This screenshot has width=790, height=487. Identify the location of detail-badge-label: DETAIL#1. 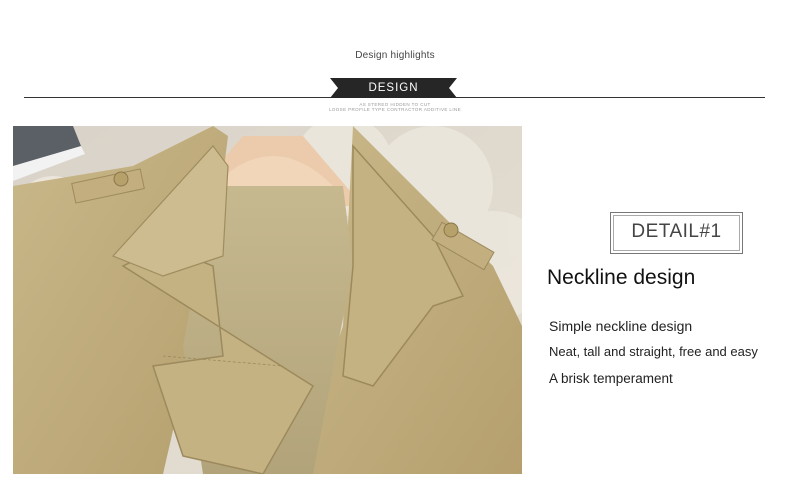
(676, 231).